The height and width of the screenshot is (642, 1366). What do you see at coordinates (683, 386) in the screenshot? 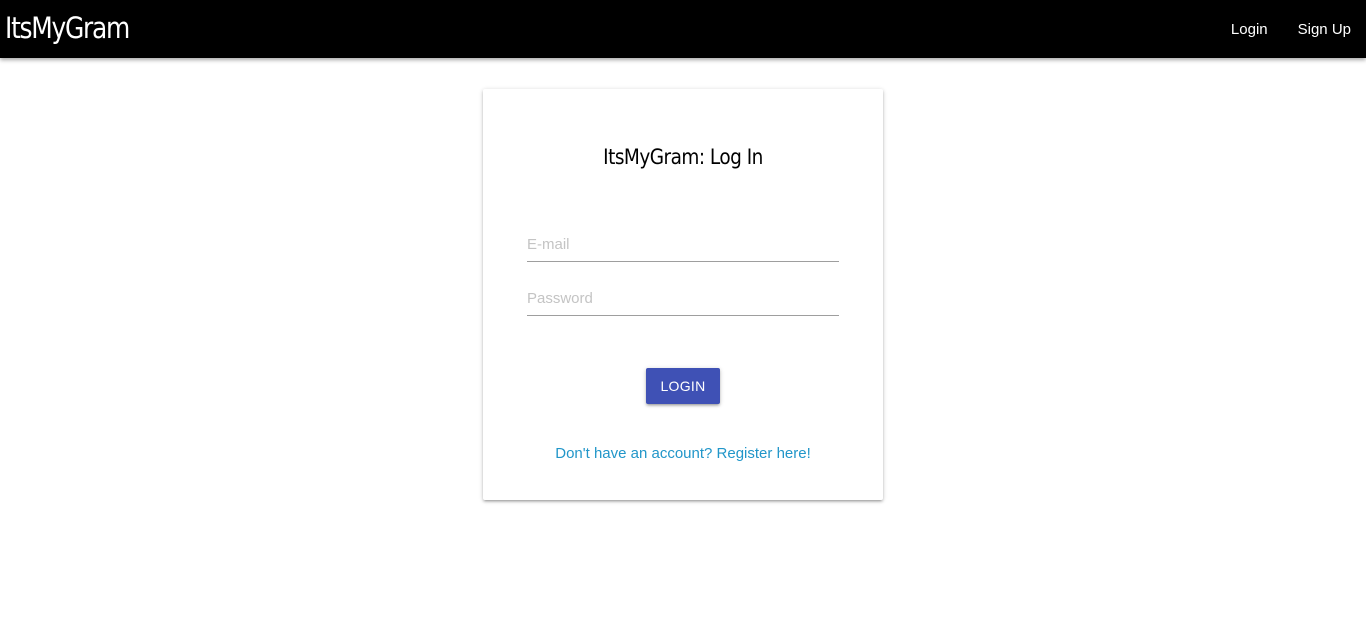
I see `login-button: LOGIN` at bounding box center [683, 386].